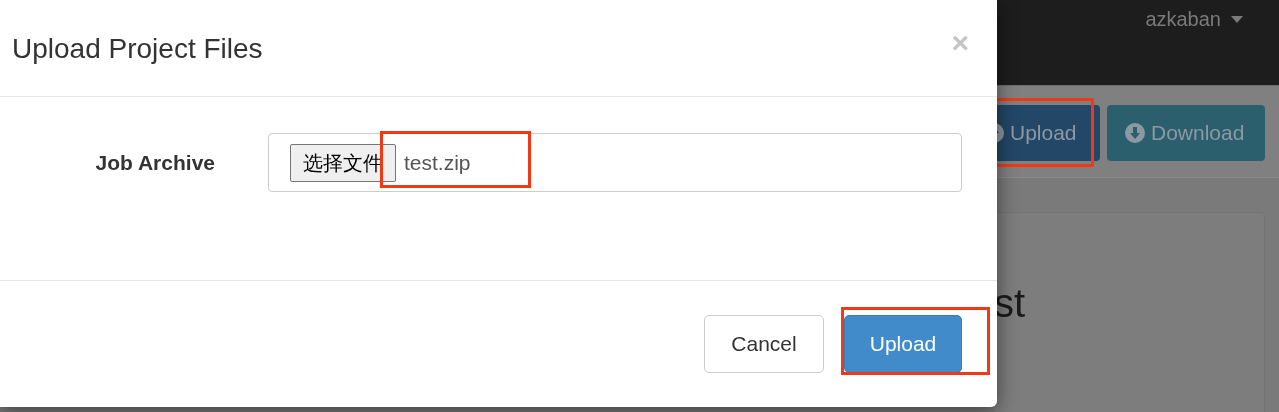 The image size is (1279, 412). What do you see at coordinates (764, 344) in the screenshot?
I see `cancel-button: Cancel` at bounding box center [764, 344].